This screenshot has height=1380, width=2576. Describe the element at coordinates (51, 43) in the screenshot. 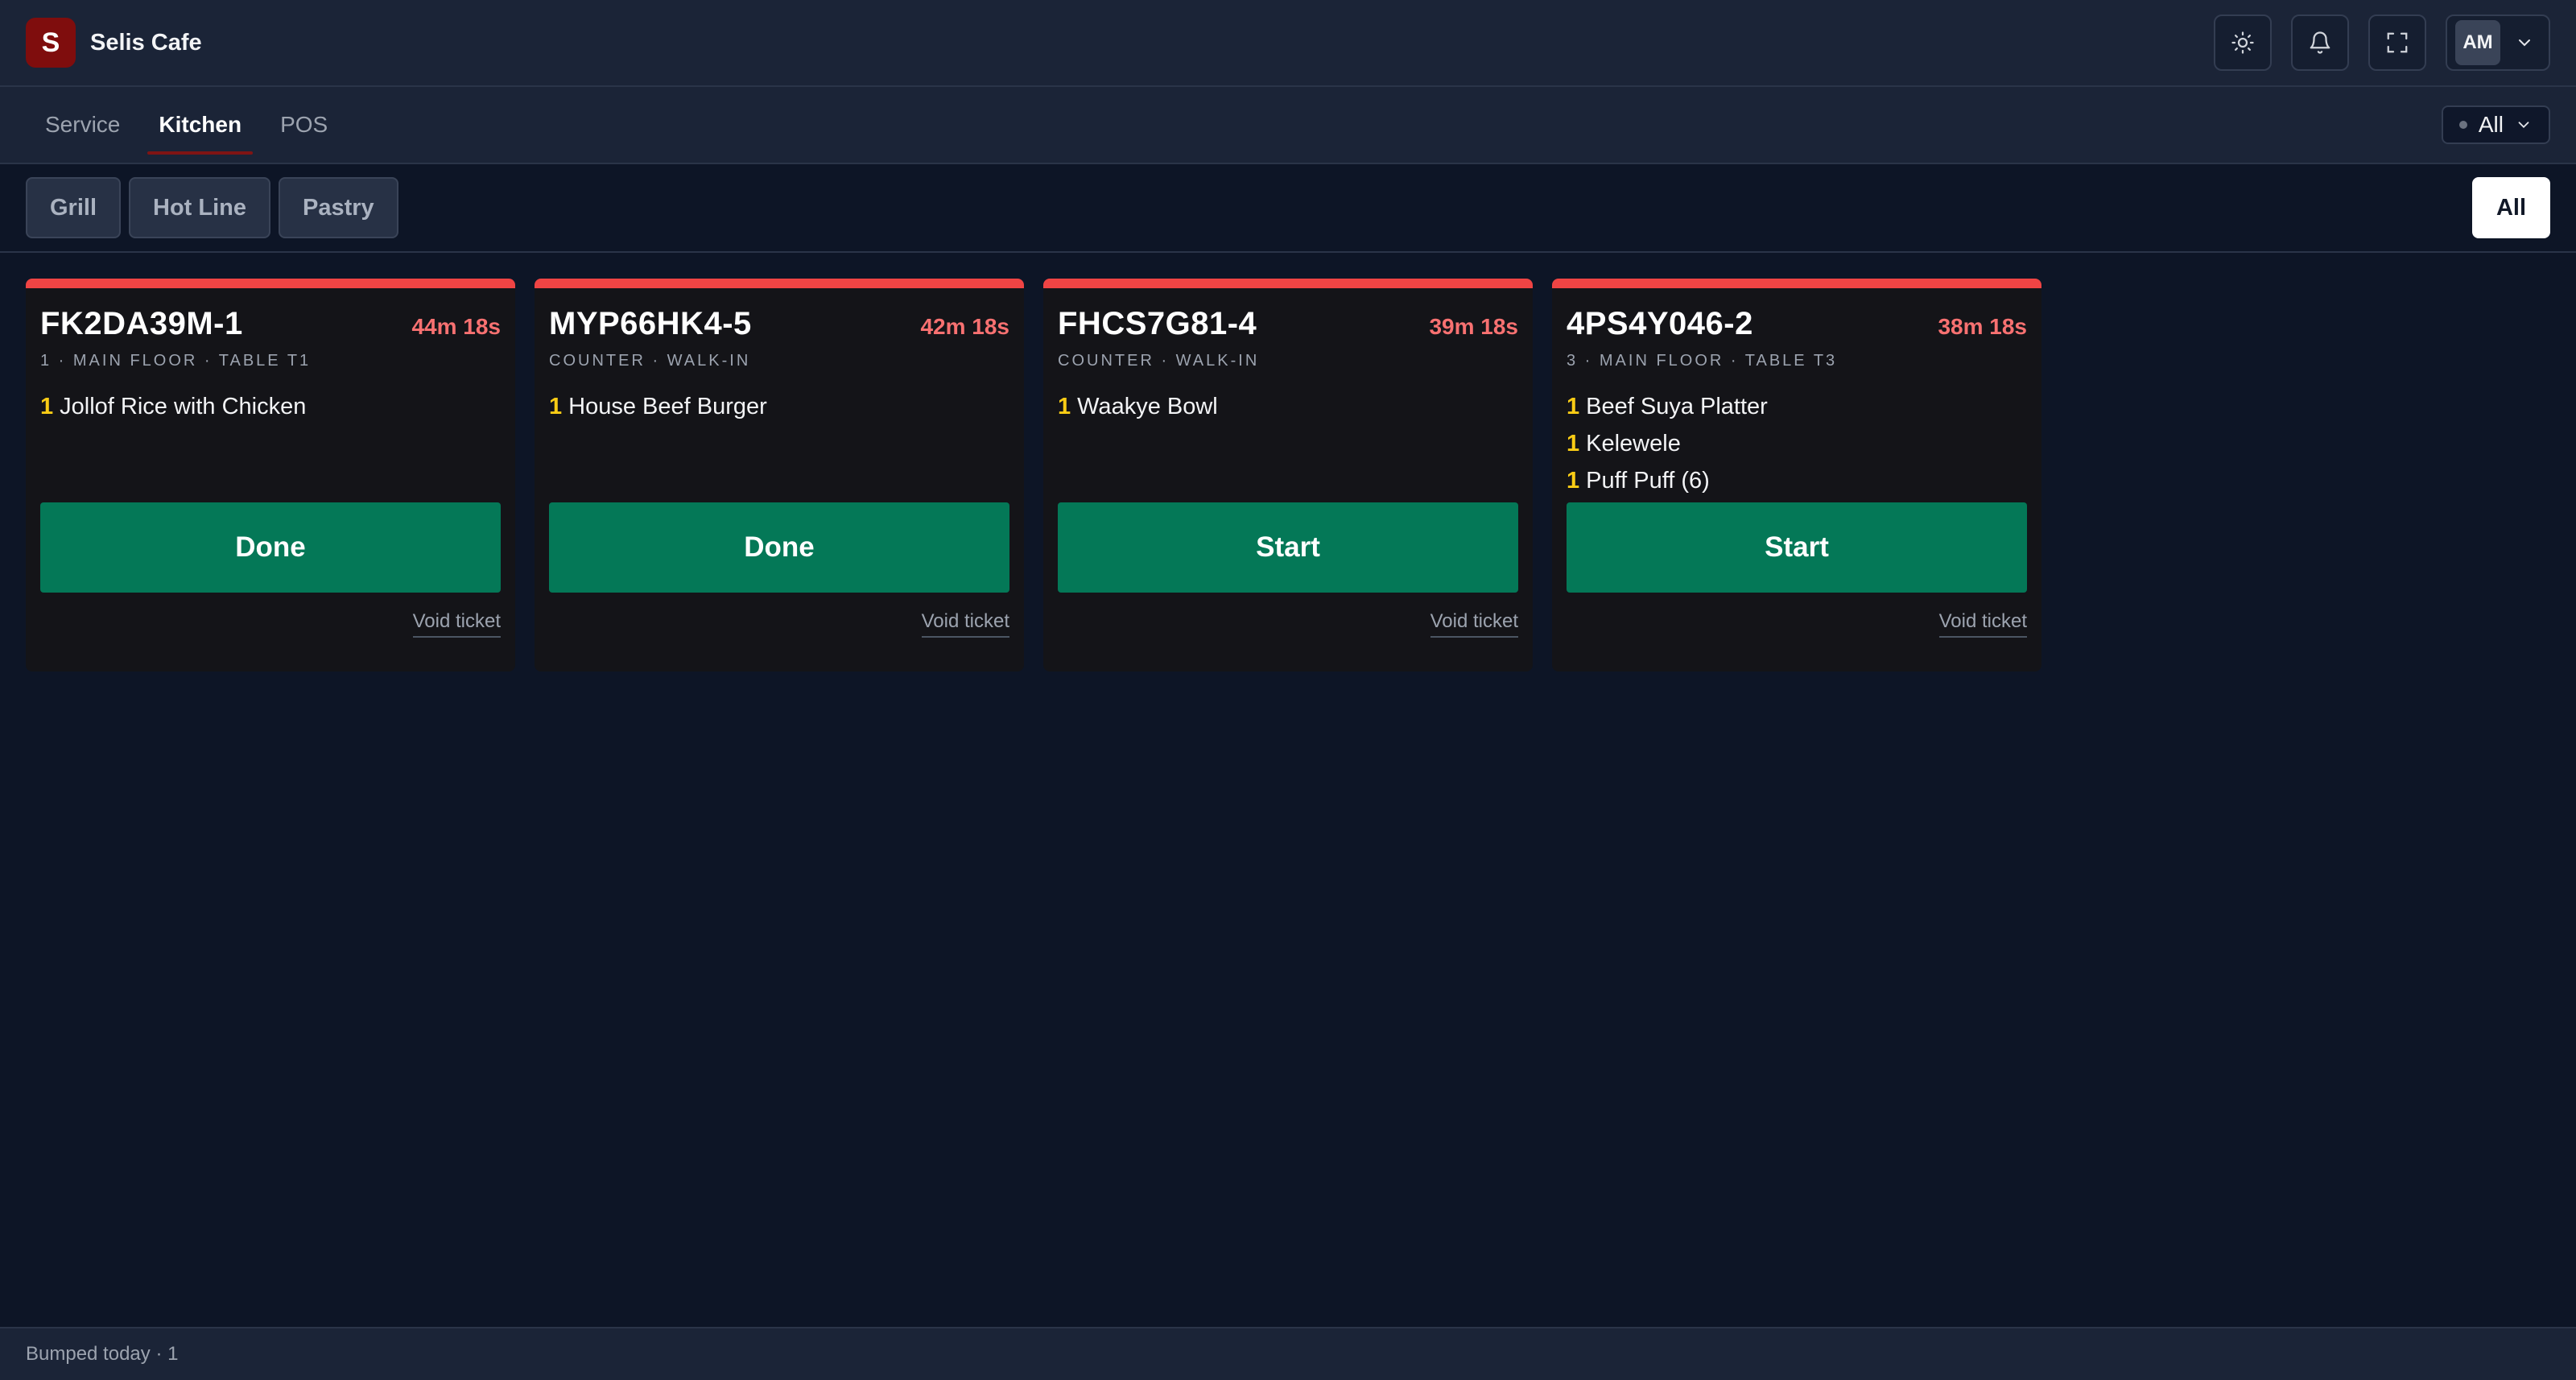

I see `brand-logo: S` at that location.